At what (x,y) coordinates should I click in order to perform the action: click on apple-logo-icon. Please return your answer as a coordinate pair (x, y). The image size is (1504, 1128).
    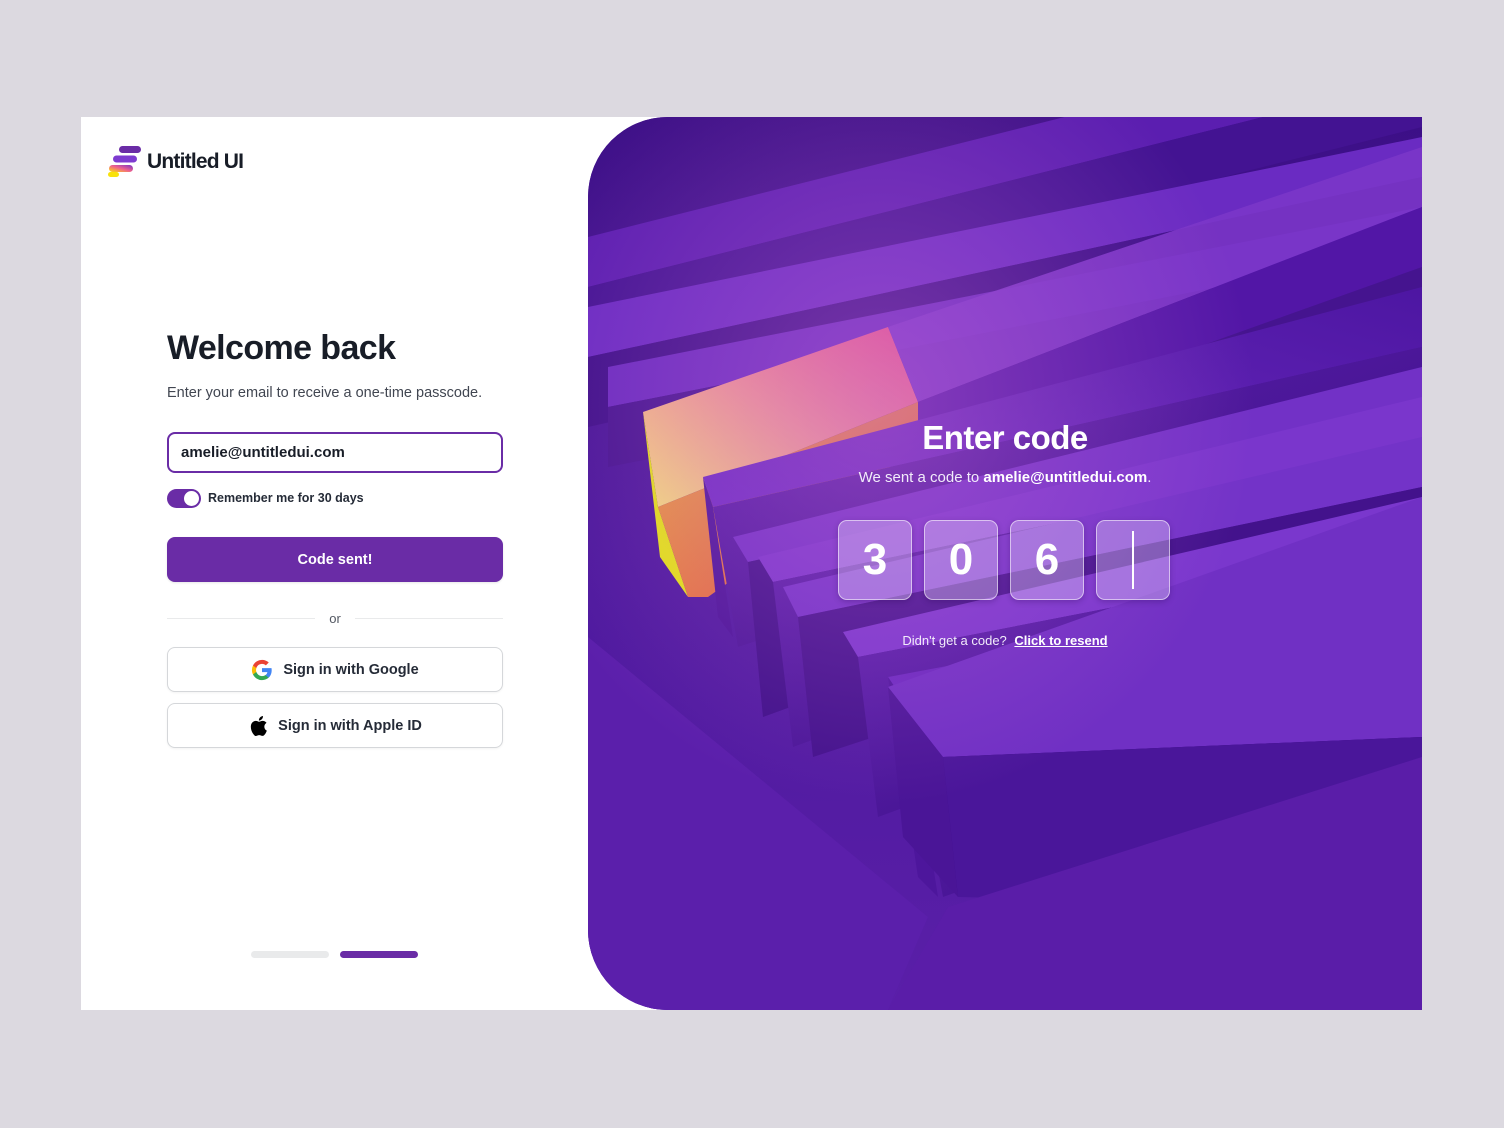
    Looking at the image, I should click on (259, 725).